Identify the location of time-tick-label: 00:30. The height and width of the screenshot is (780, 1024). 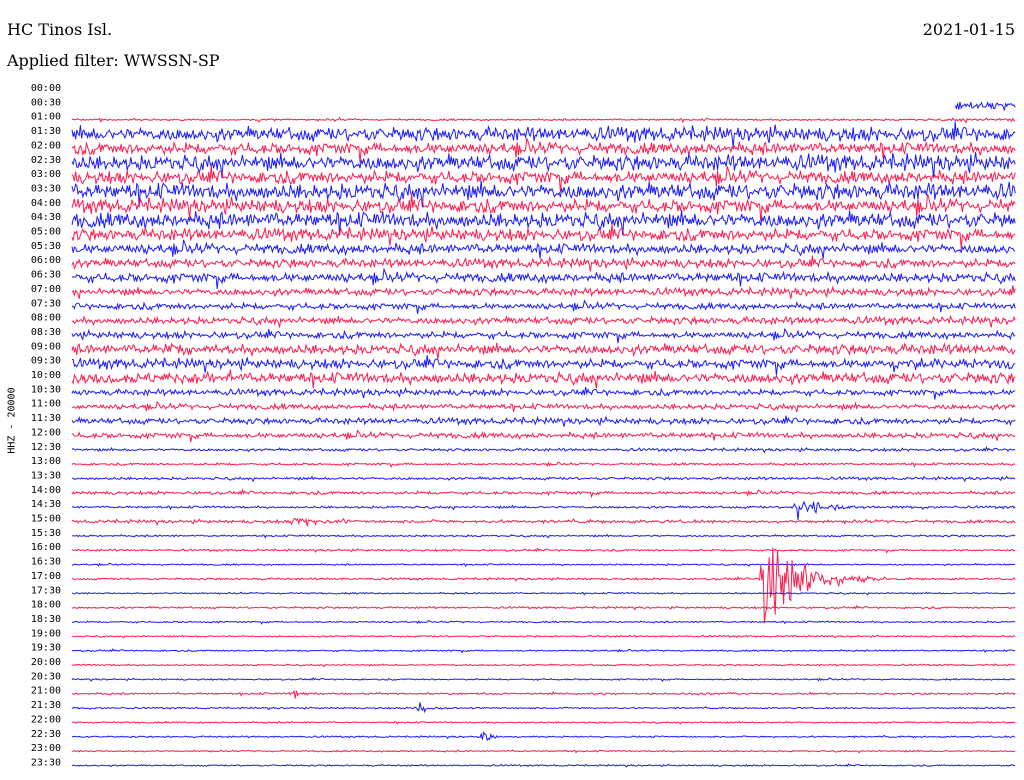
(46, 102).